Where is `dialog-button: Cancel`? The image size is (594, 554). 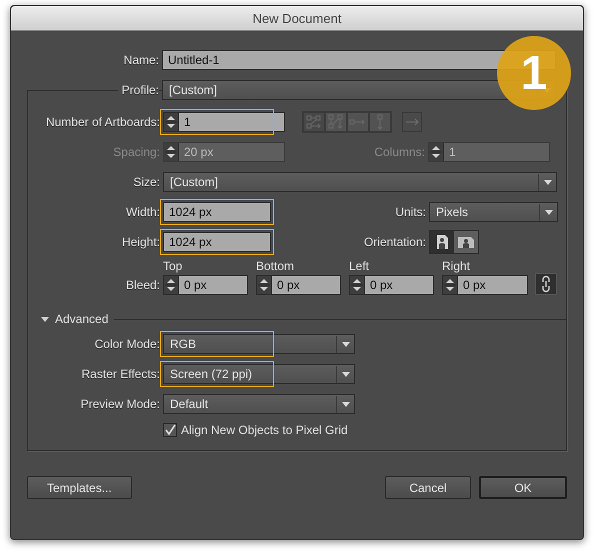
dialog-button: Cancel is located at coordinates (428, 487).